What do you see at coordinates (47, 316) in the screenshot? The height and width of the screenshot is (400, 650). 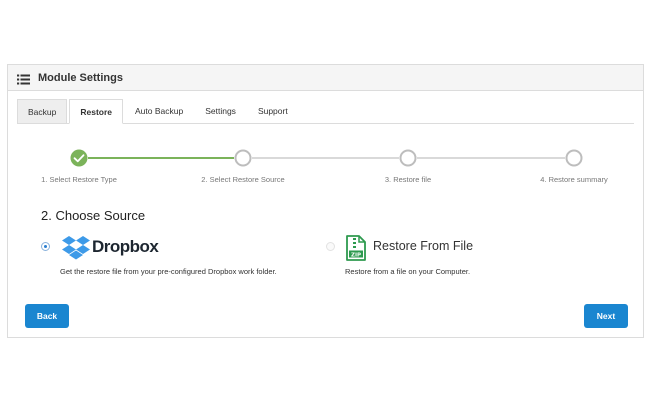 I see `back-button: Back` at bounding box center [47, 316].